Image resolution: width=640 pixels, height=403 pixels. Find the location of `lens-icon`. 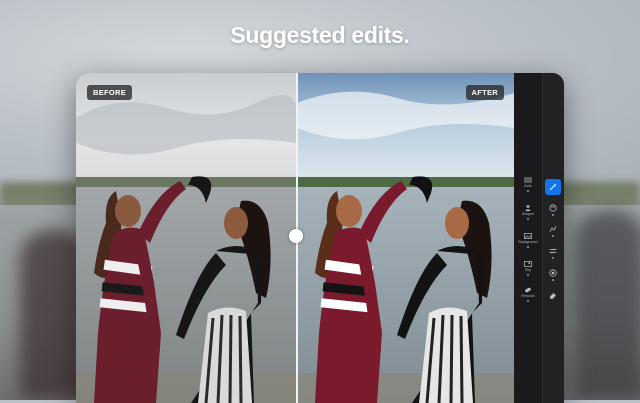

lens-icon is located at coordinates (553, 273).